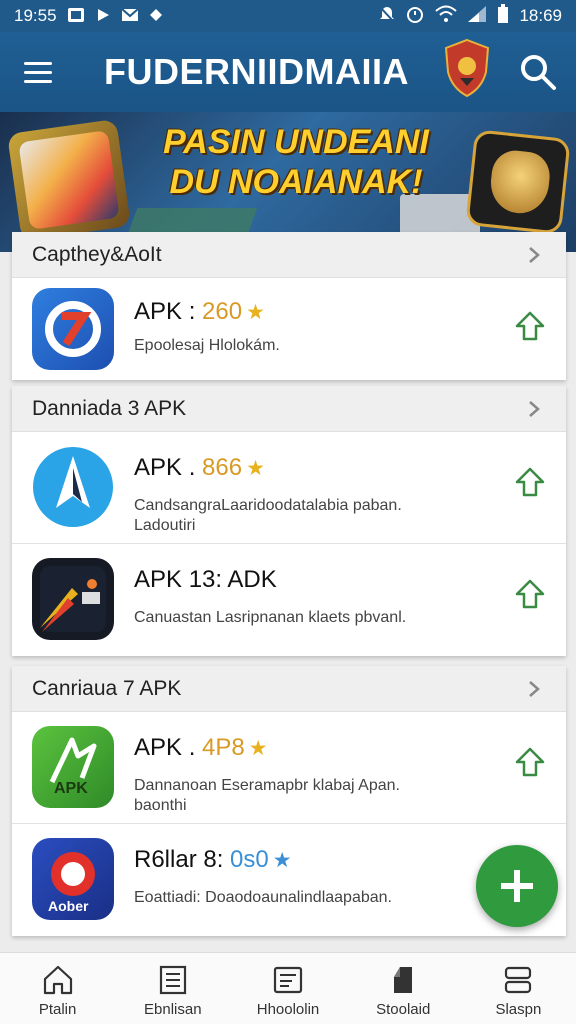 This screenshot has width=576, height=1024. What do you see at coordinates (207, 345) in the screenshot?
I see `app-description: Epoolesaj Hlolokám.` at bounding box center [207, 345].